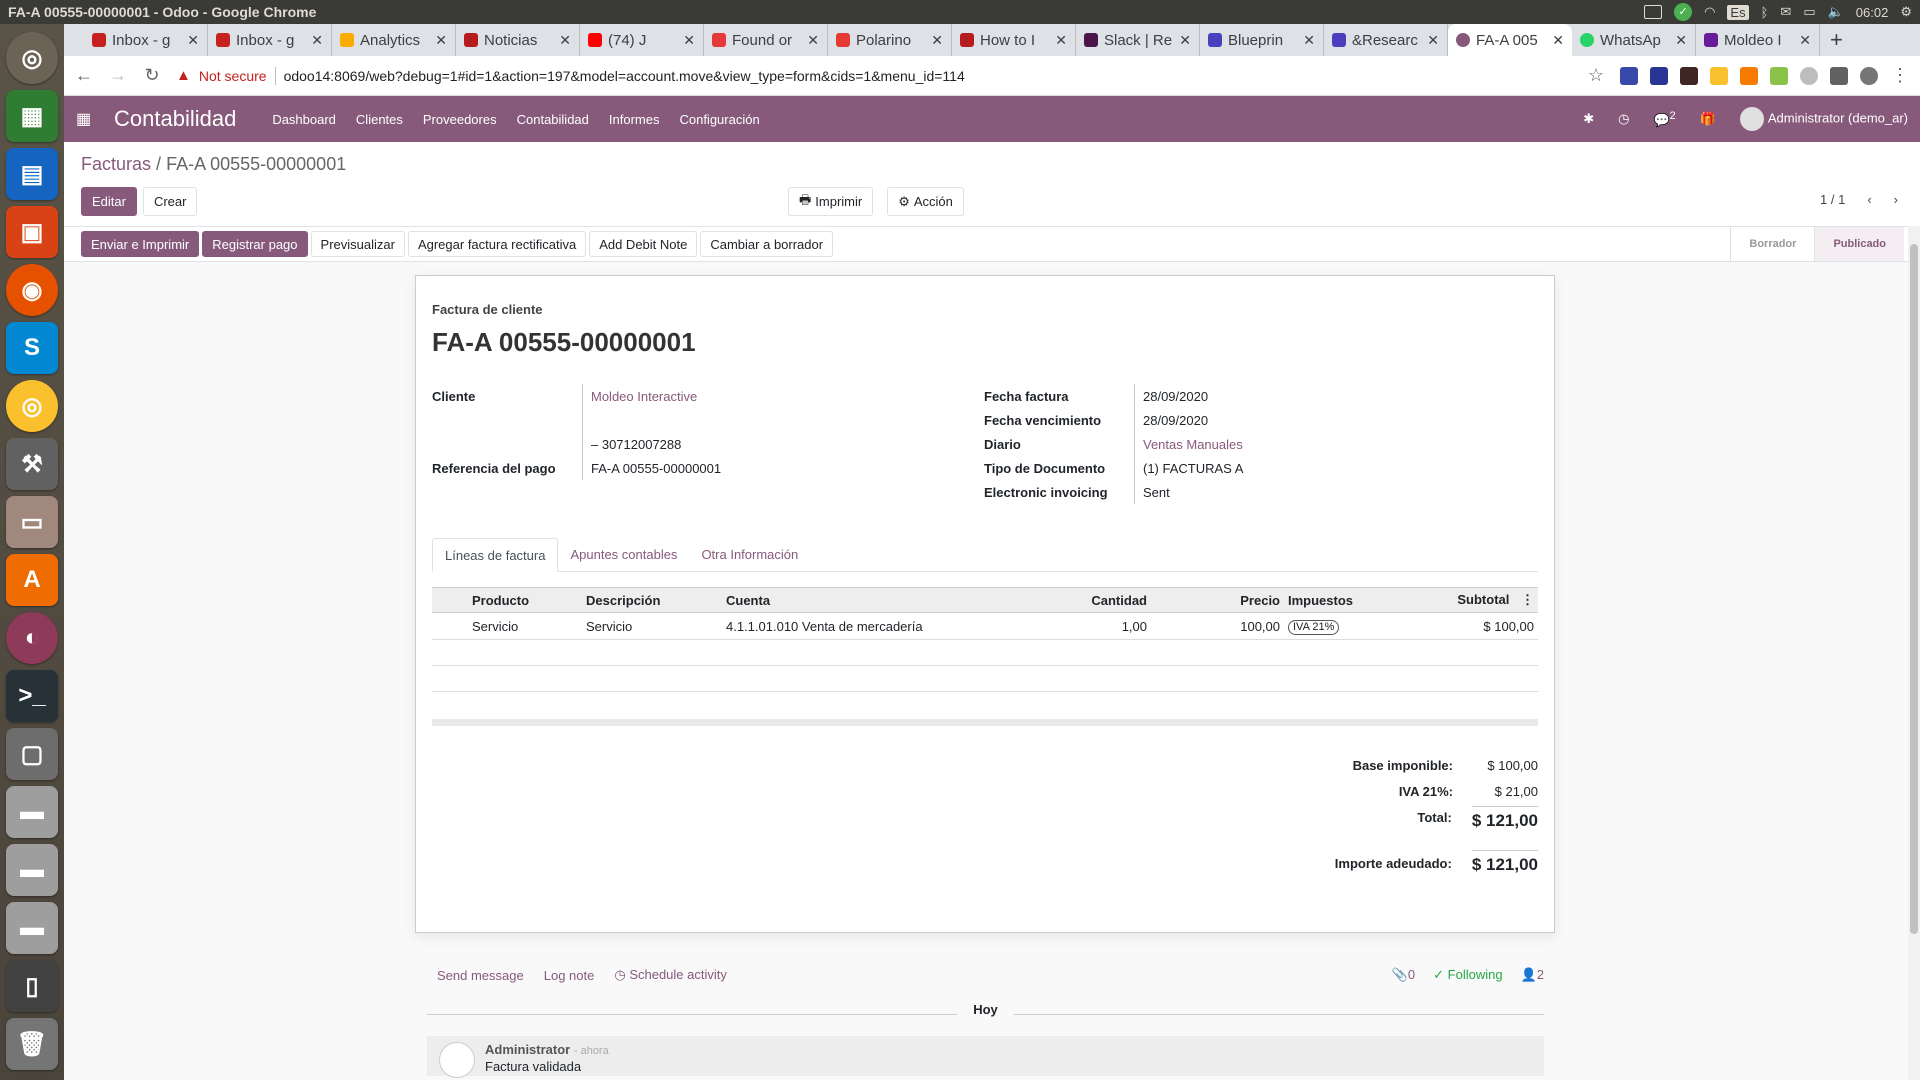 The height and width of the screenshot is (1080, 1920). I want to click on attachments-button: 📎0, so click(1403, 975).